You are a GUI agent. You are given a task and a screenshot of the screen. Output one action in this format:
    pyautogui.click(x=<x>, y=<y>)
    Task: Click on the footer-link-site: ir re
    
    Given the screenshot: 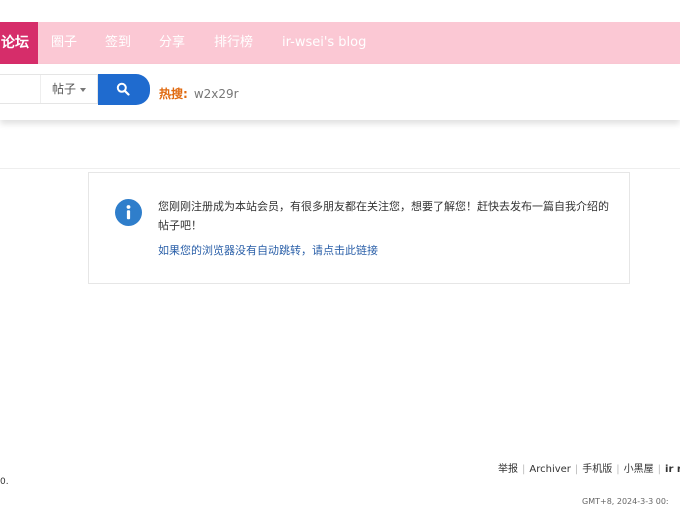 What is the action you would take?
    pyautogui.click(x=672, y=469)
    